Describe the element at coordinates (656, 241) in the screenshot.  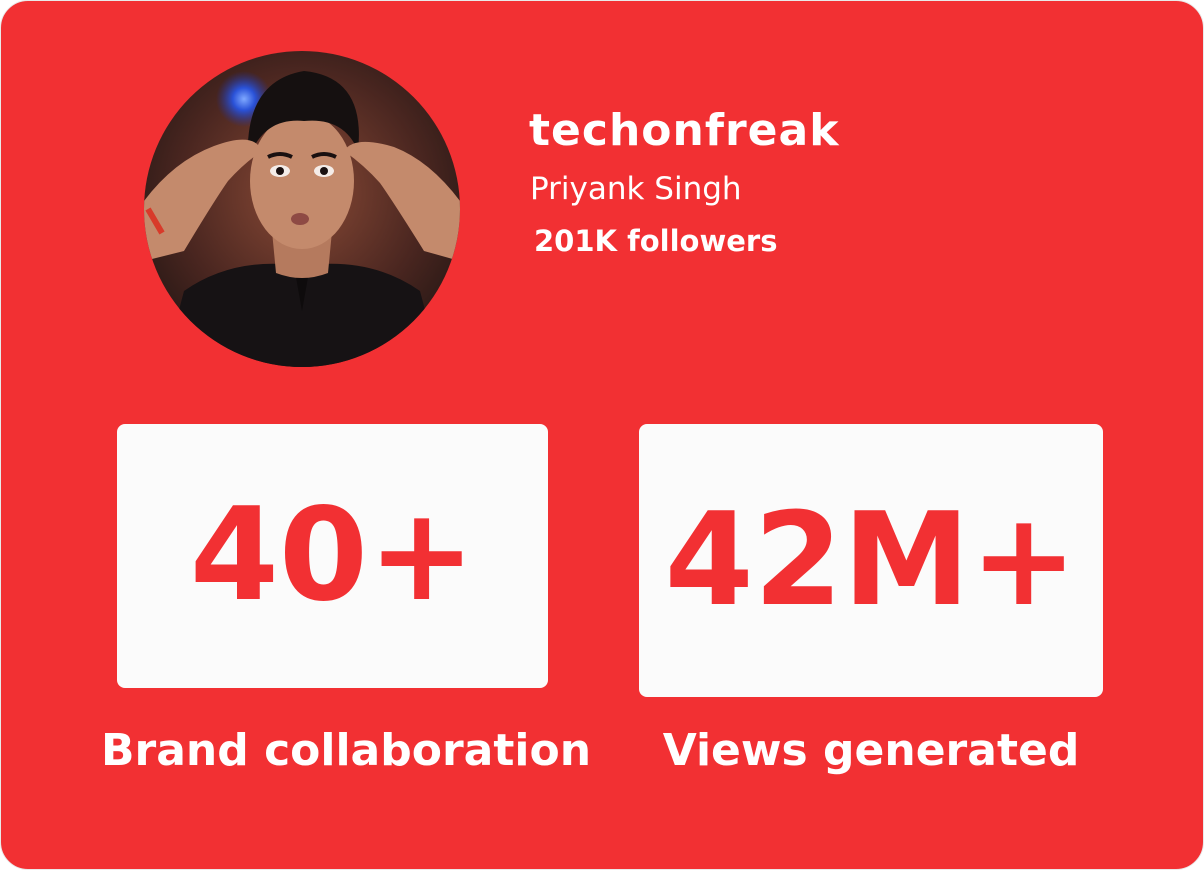
I see `follower-count: 201K followers` at that location.